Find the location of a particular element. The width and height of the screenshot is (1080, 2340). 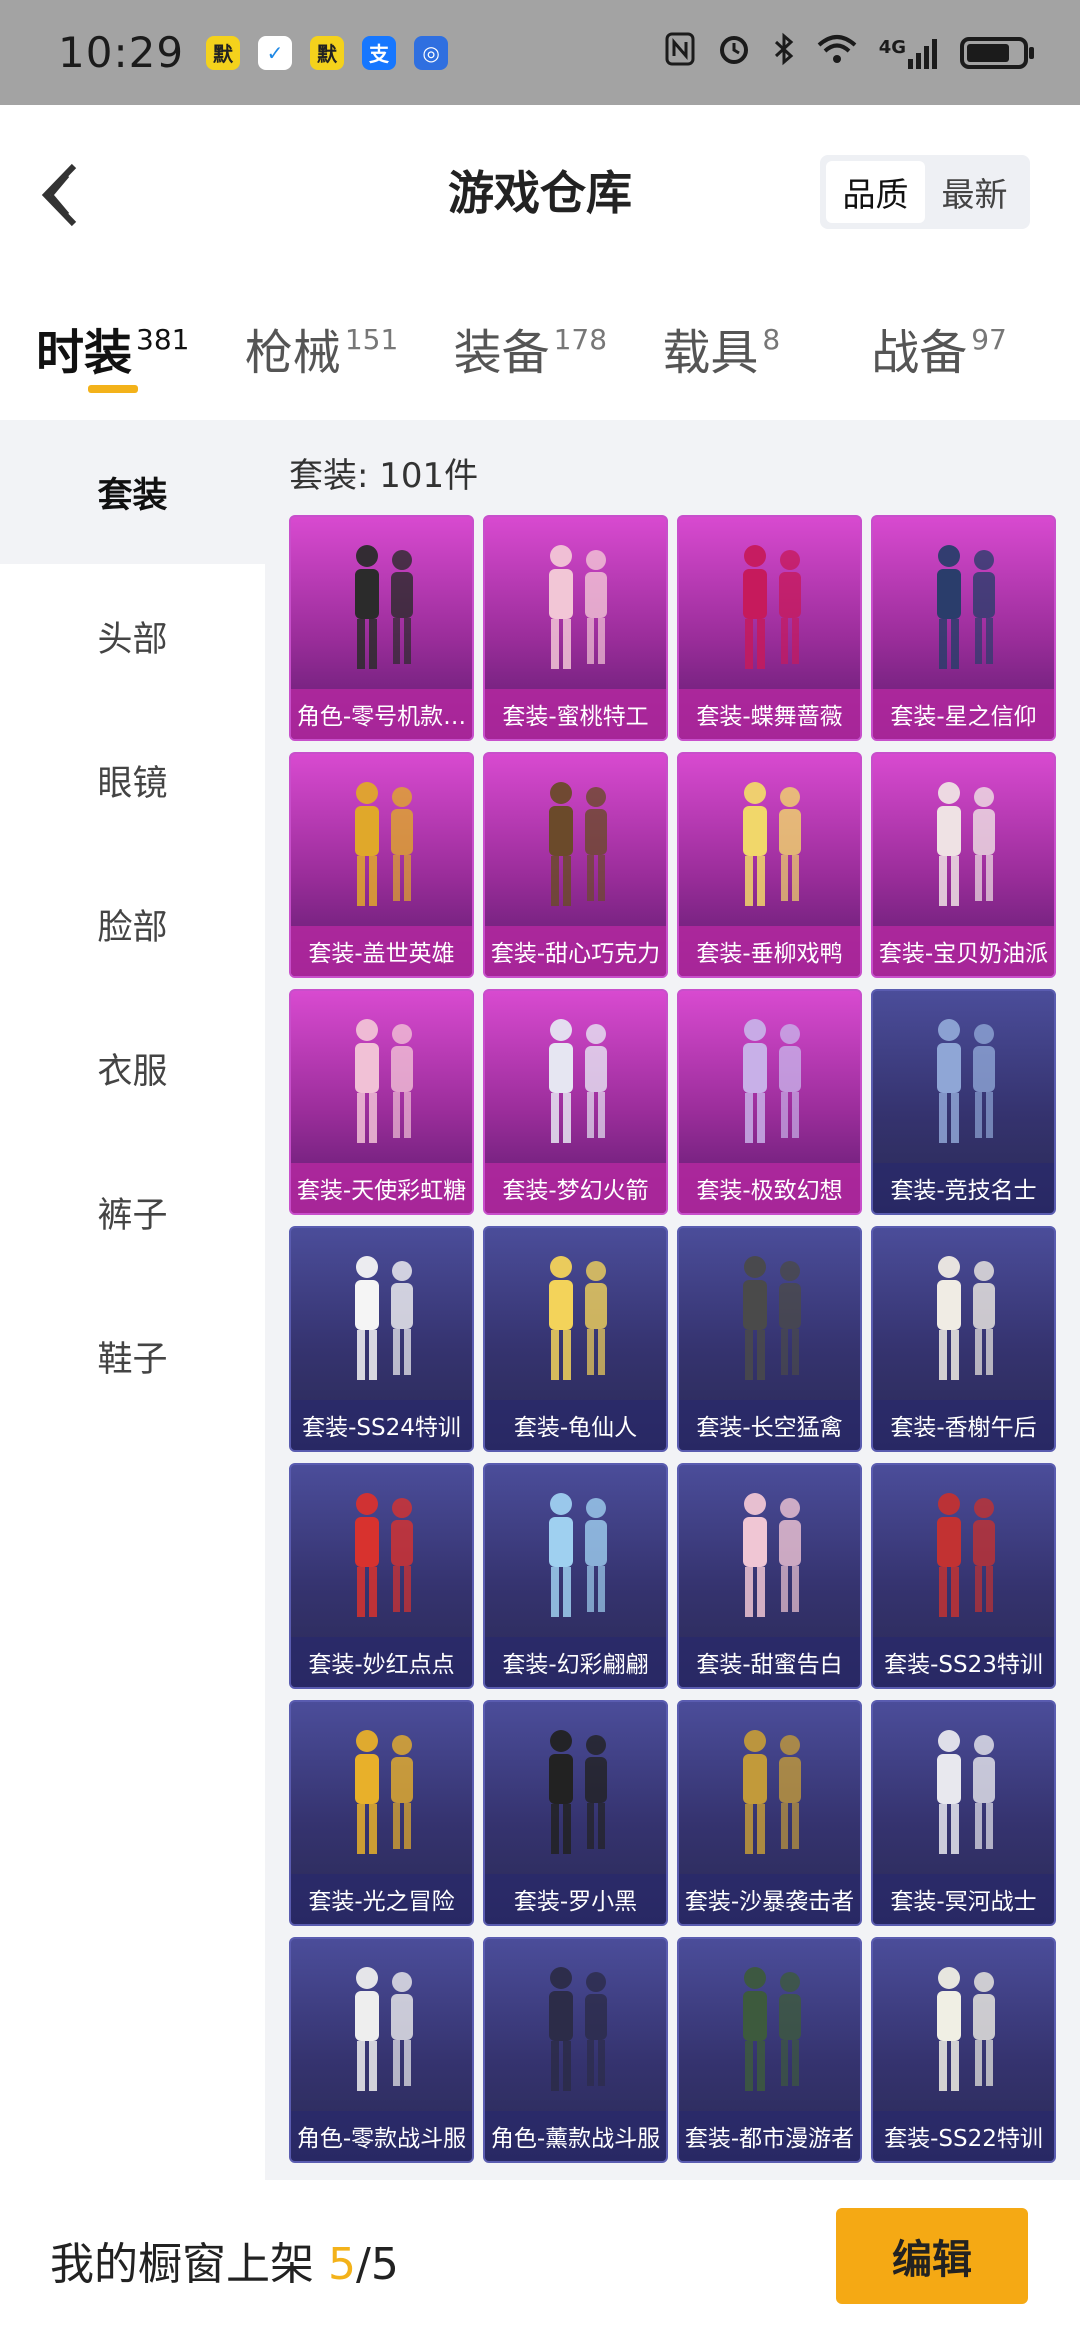

alarm-icon is located at coordinates (734, 53).